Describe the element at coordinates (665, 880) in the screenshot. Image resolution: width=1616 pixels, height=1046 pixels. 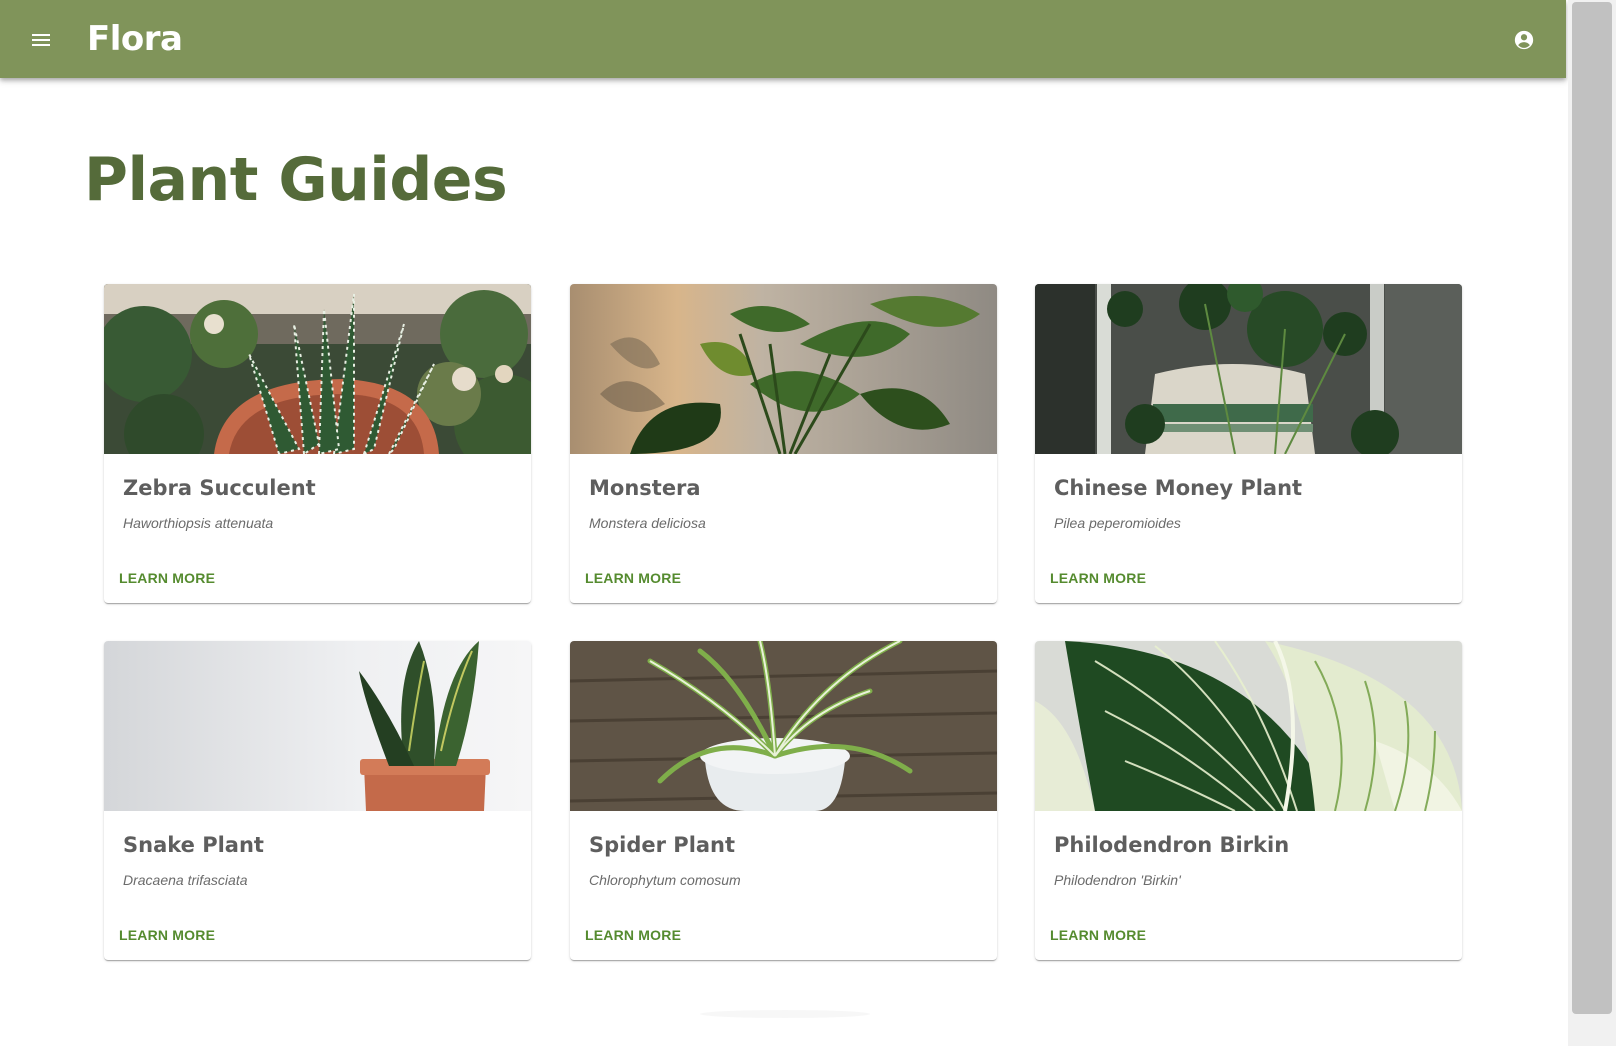
I see `plant-latin-name: Chlorophytum comosum` at that location.